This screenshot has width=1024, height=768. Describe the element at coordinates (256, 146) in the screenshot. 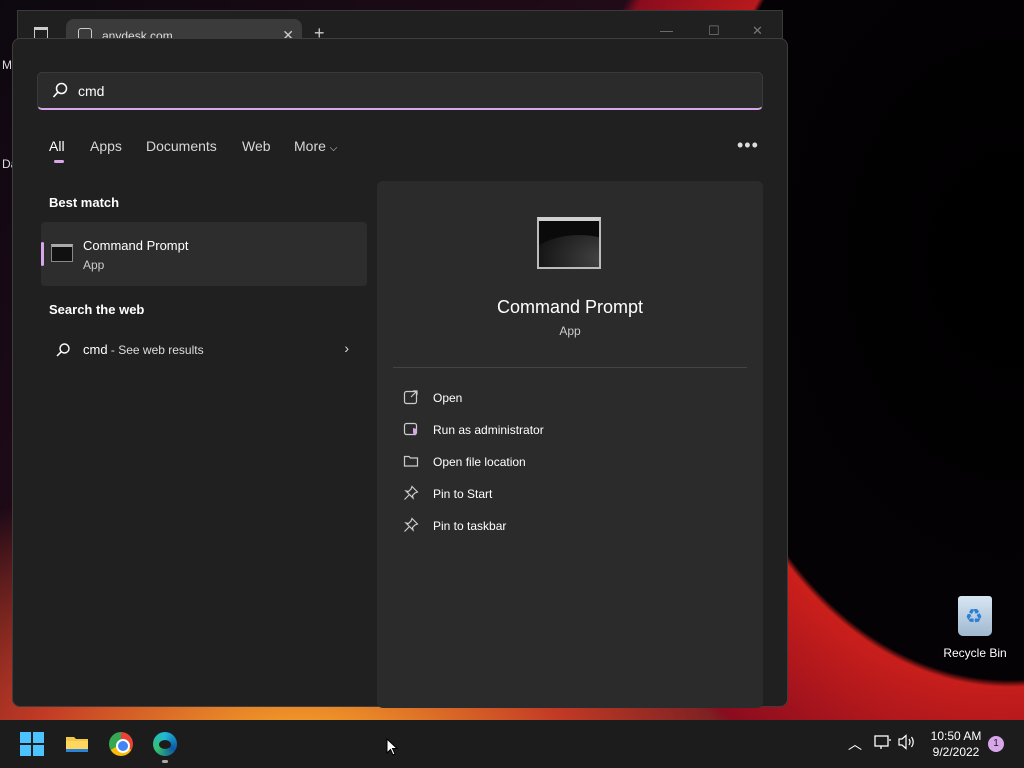

I see `tab-web: Web` at that location.